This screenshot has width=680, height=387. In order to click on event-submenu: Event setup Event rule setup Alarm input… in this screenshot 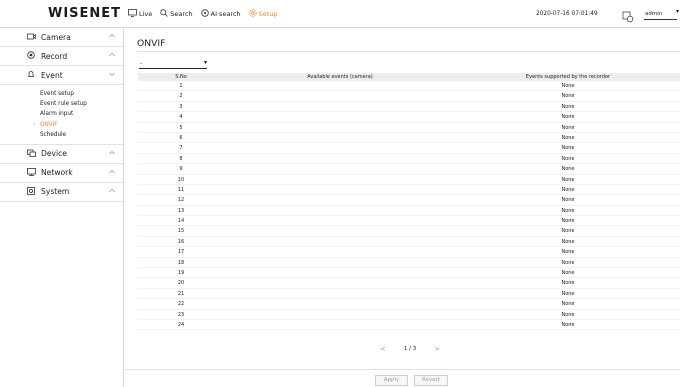, I will do `click(61, 115)`.